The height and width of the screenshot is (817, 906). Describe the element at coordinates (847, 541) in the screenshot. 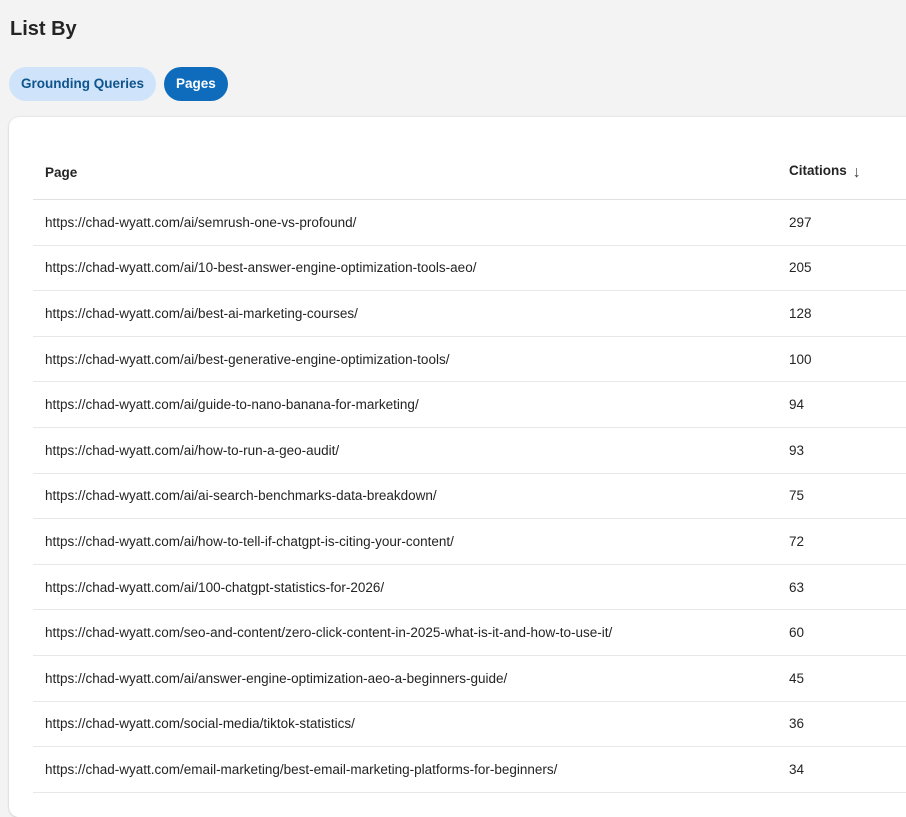

I see `citations-cell: 72` at that location.